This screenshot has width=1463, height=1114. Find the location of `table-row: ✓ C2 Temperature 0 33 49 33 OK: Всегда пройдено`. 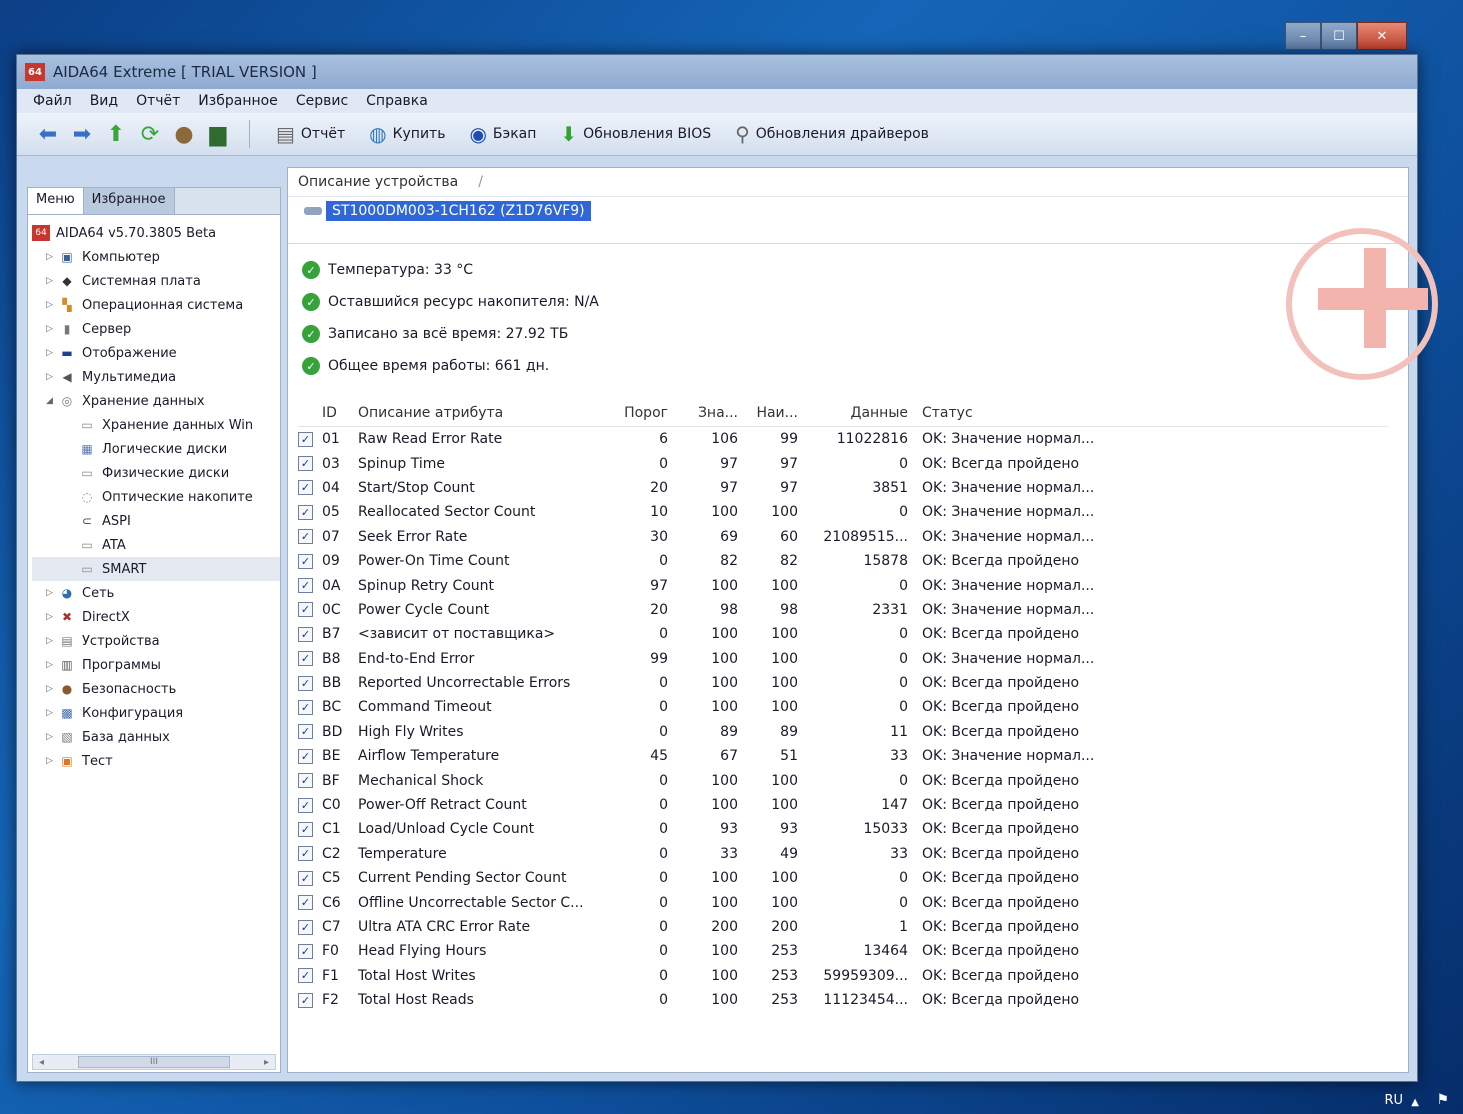

table-row: ✓ C2 Temperature 0 33 49 33 OK: Всегда пройдено is located at coordinates (843, 854).